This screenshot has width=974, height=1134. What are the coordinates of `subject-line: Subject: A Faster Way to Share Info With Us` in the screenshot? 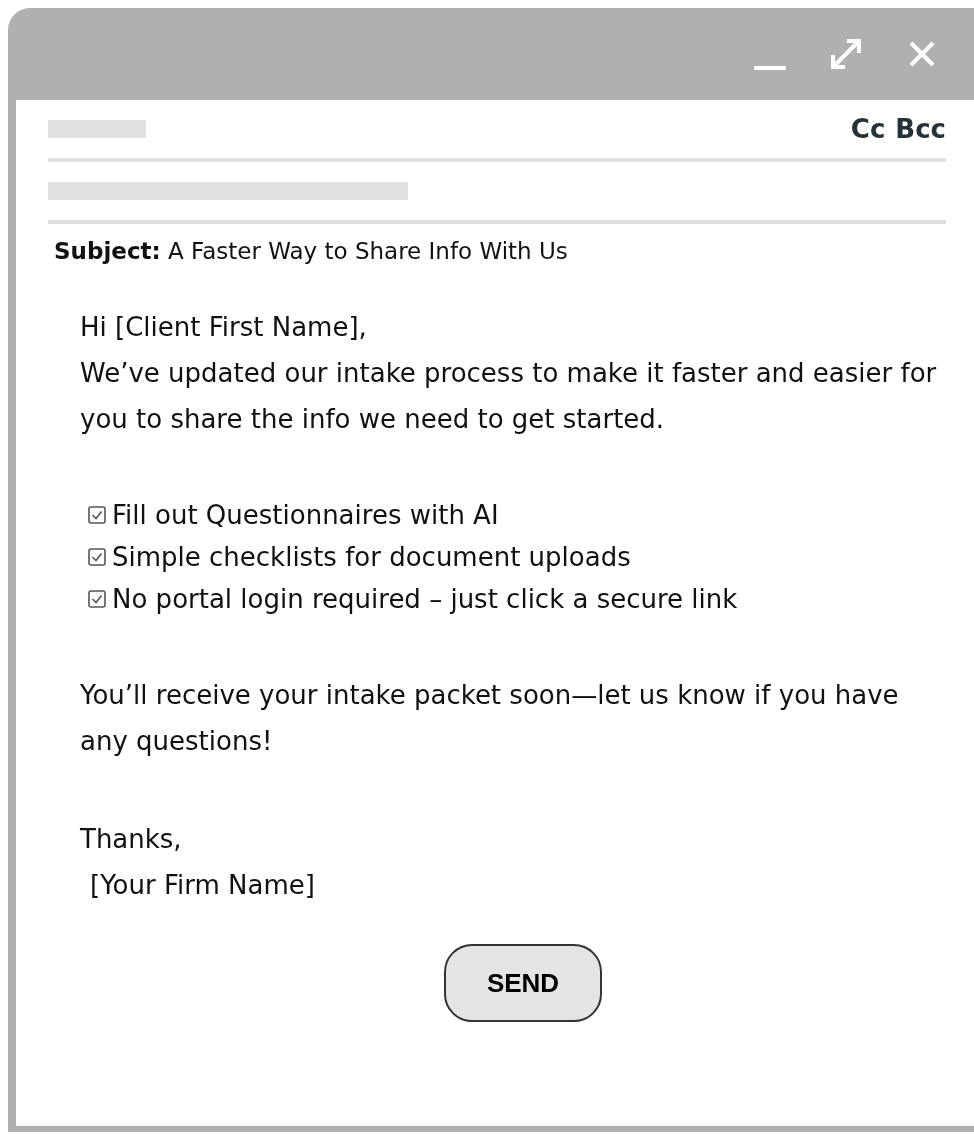 It's located at (311, 251).